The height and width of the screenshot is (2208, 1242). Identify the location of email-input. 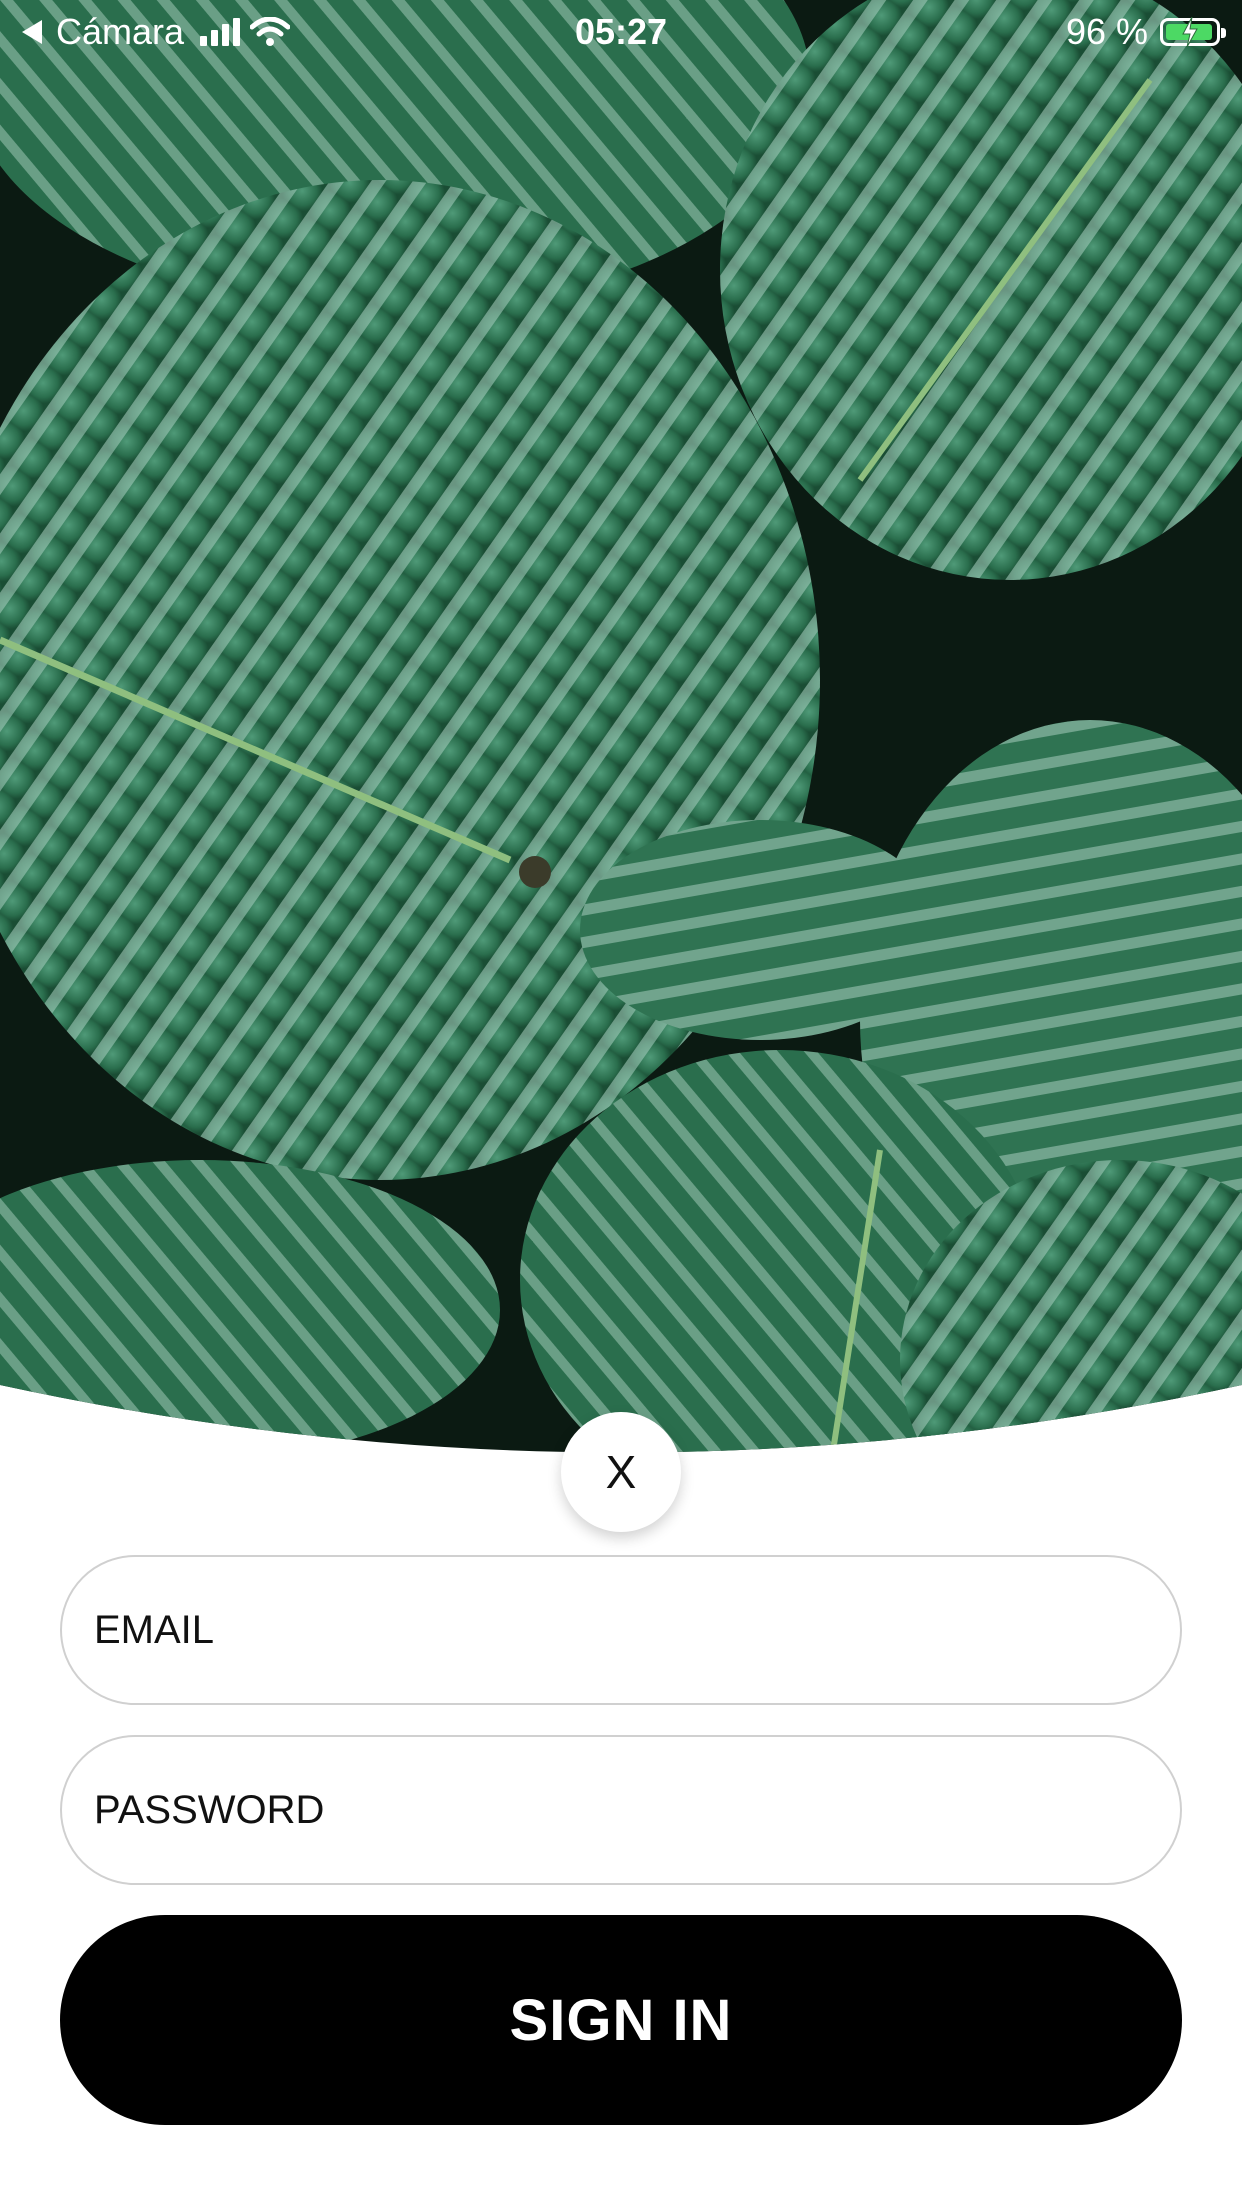
(621, 1630).